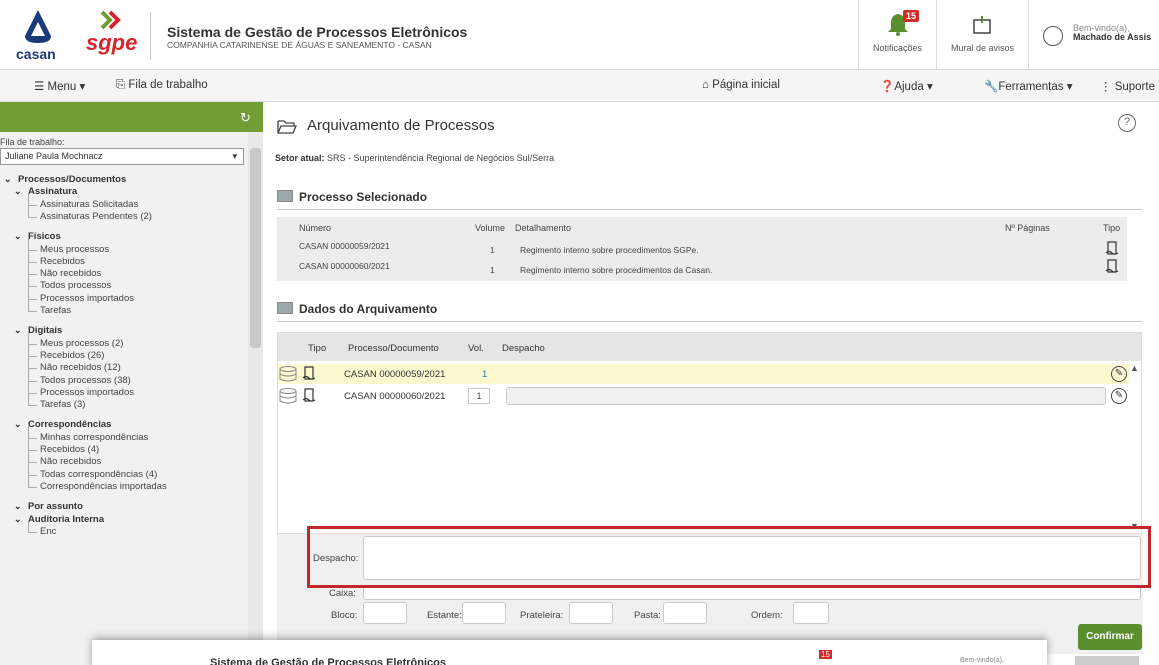 This screenshot has width=1159, height=665. What do you see at coordinates (45, 191) in the screenshot?
I see `sidebar-group: ⌄ Assinatura` at bounding box center [45, 191].